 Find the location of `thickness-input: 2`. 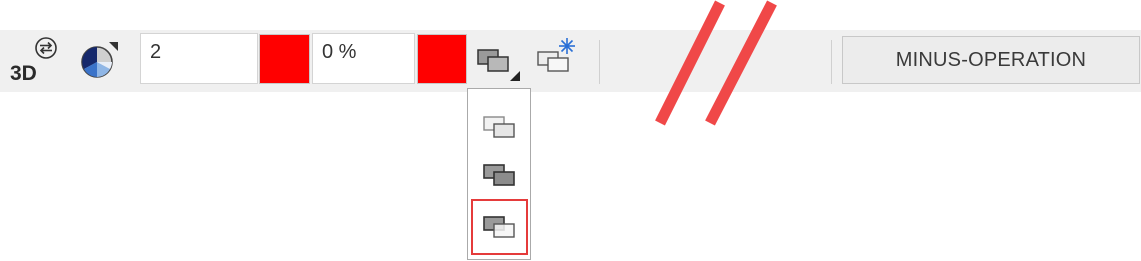

thickness-input: 2 is located at coordinates (199, 58).